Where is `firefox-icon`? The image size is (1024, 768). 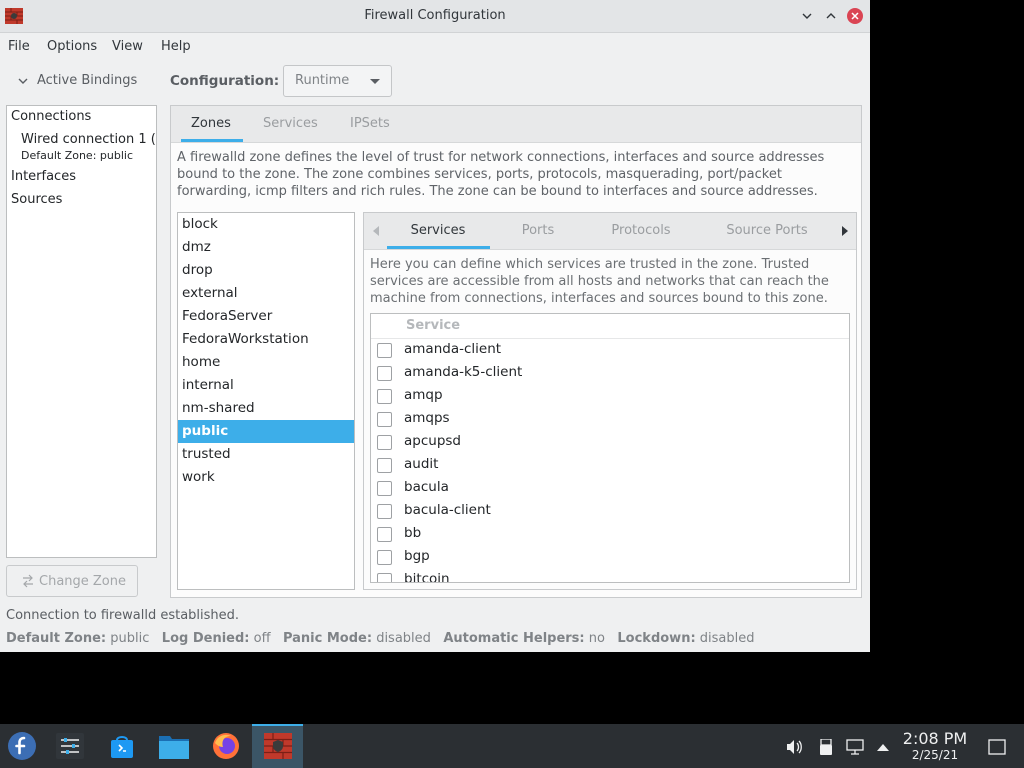
firefox-icon is located at coordinates (226, 746).